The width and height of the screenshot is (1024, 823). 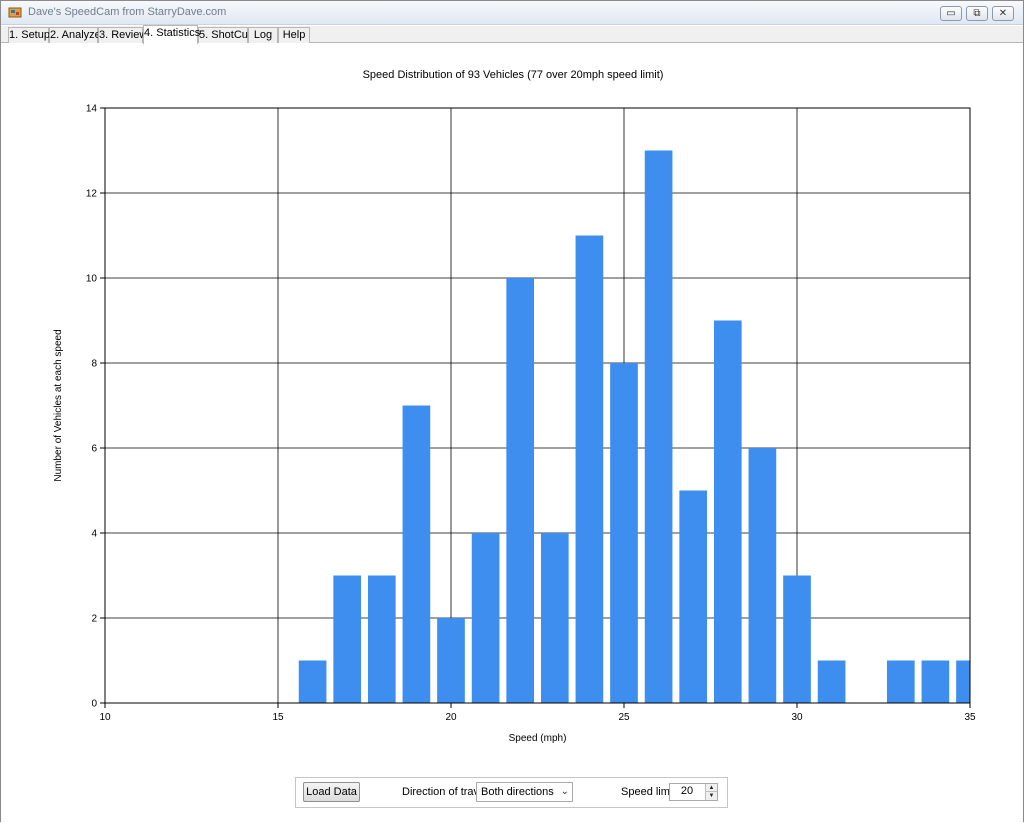 I want to click on tab-label: 4. Statistics, so click(x=172, y=33).